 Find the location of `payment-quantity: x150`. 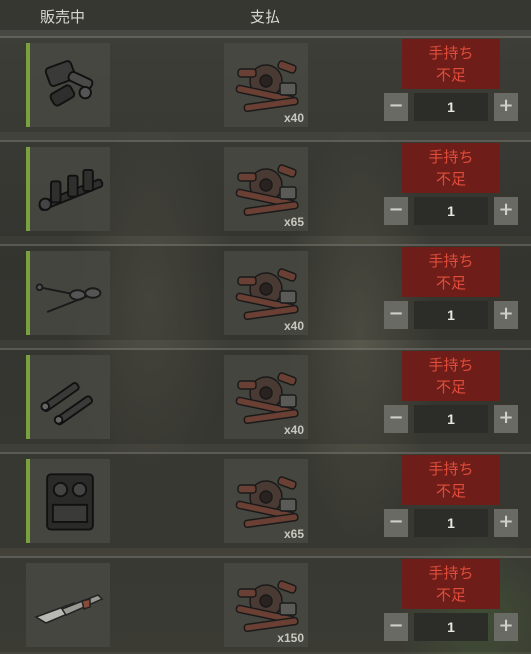

payment-quantity: x150 is located at coordinates (290, 638).